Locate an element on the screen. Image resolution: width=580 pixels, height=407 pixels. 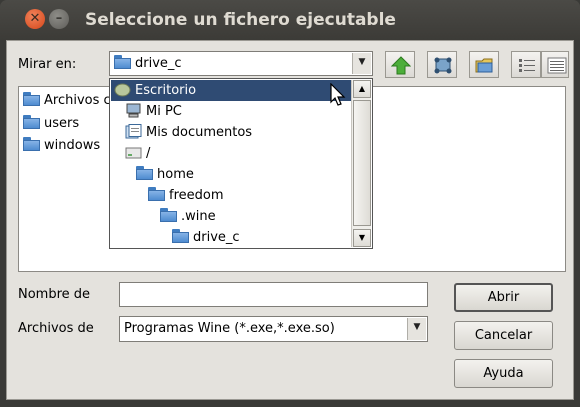
dropdown-item-label: .wine is located at coordinates (198, 216).